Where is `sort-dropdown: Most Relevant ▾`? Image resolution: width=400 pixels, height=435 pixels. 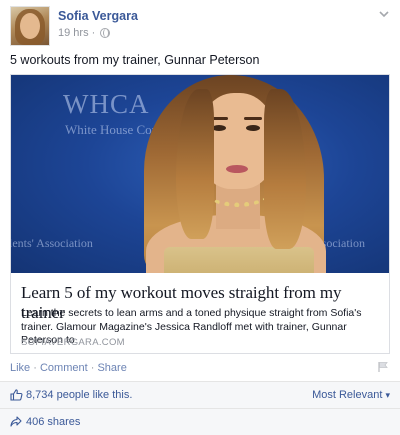
sort-dropdown: Most Relevant ▾ is located at coordinates (351, 395).